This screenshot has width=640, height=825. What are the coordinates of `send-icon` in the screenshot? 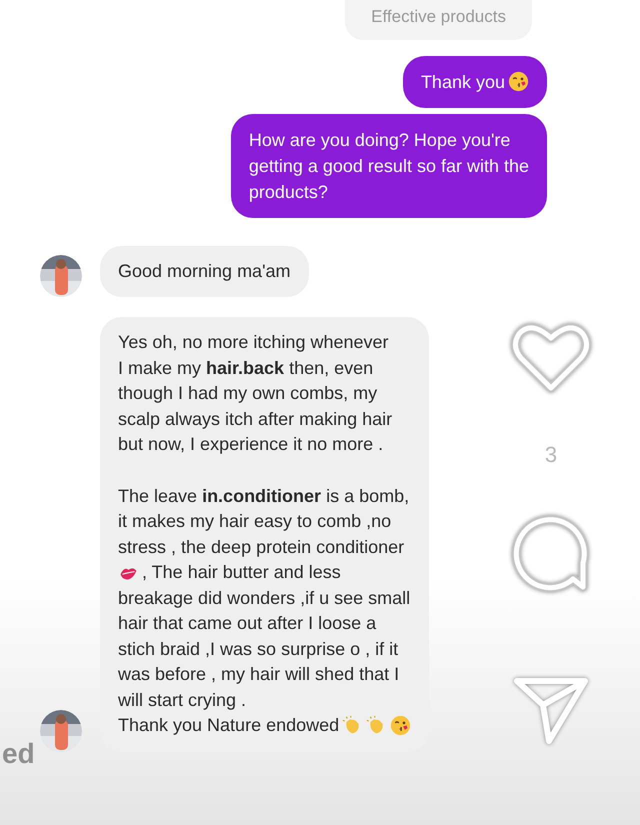 It's located at (551, 710).